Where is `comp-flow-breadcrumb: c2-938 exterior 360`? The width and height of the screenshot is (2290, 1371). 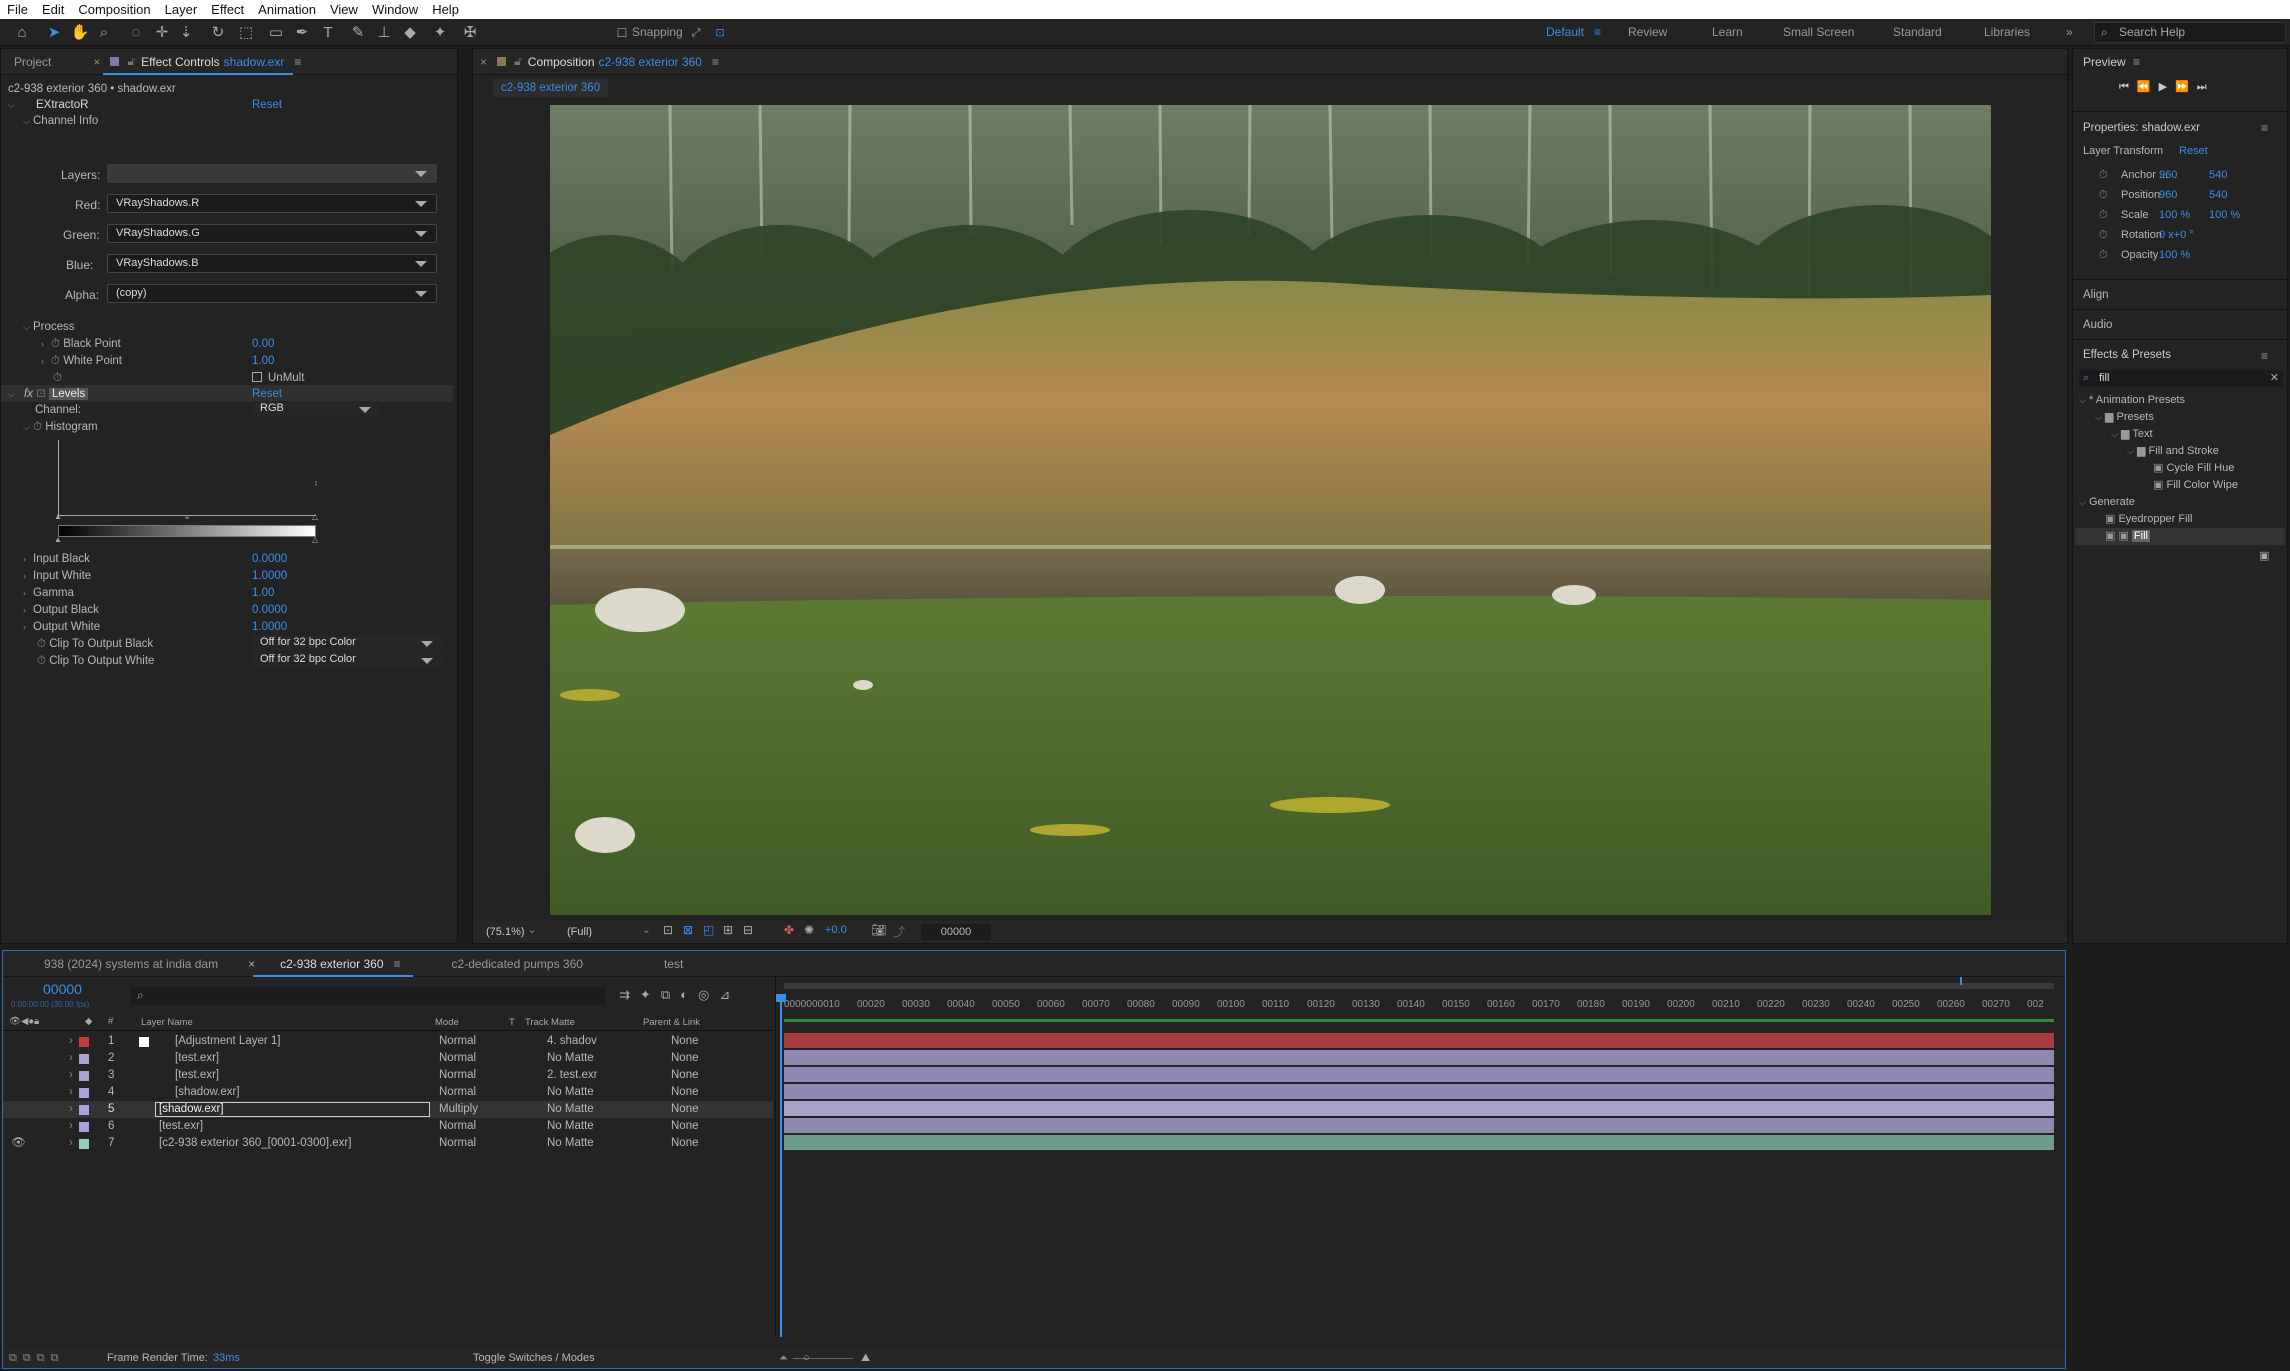 comp-flow-breadcrumb: c2-938 exterior 360 is located at coordinates (551, 88).